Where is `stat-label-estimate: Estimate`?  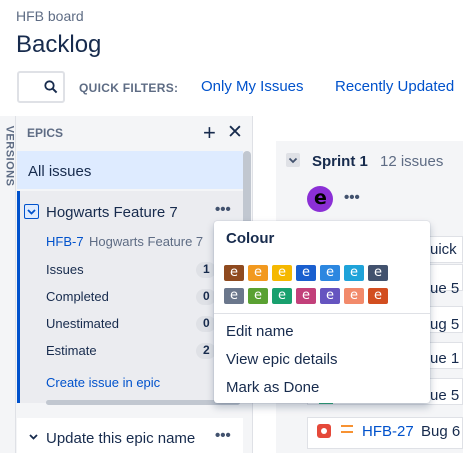 stat-label-estimate: Estimate is located at coordinates (71, 350).